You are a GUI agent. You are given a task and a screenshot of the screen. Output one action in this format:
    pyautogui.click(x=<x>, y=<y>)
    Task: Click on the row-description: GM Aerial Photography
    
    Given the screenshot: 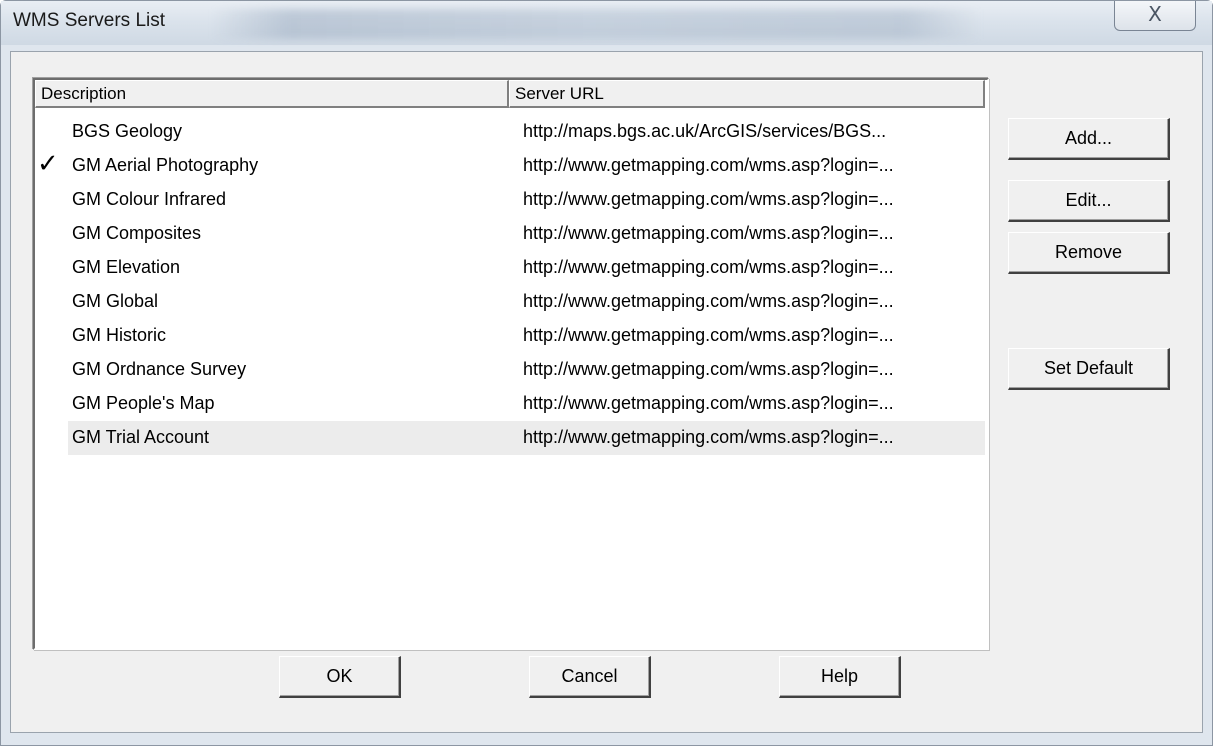 What is the action you would take?
    pyautogui.click(x=165, y=165)
    